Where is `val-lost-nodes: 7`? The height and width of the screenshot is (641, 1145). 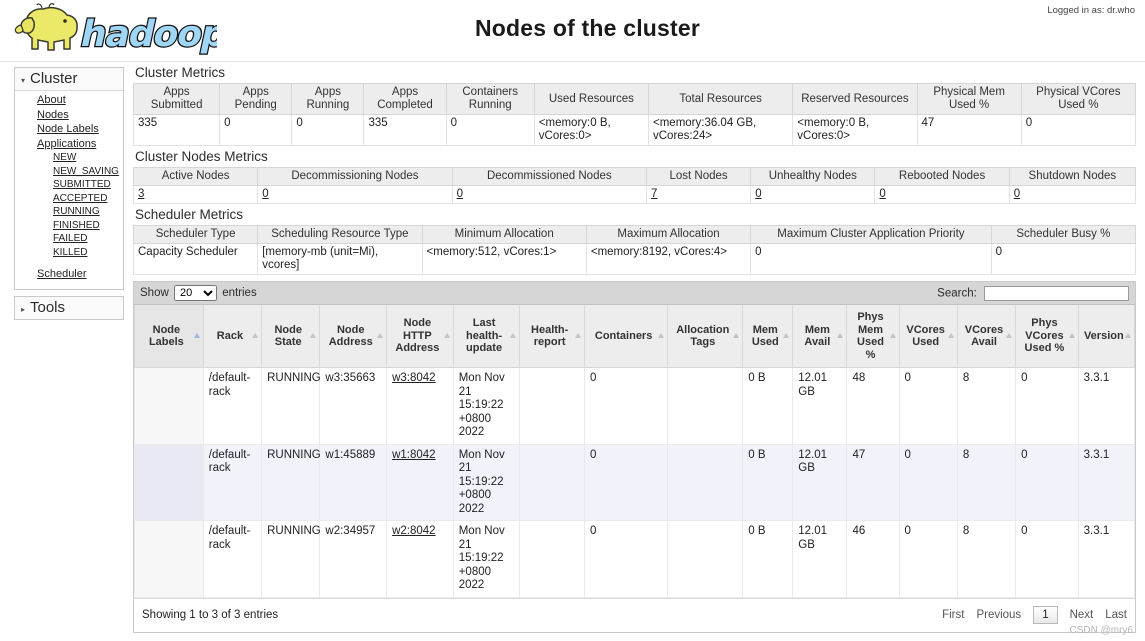
val-lost-nodes: 7 is located at coordinates (654, 194).